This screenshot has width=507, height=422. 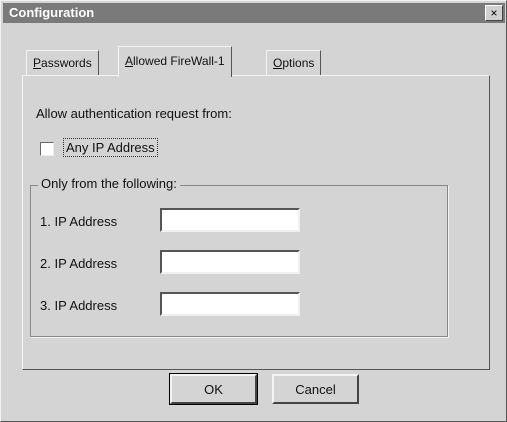 I want to click on window-title: Configuration, so click(x=52, y=12).